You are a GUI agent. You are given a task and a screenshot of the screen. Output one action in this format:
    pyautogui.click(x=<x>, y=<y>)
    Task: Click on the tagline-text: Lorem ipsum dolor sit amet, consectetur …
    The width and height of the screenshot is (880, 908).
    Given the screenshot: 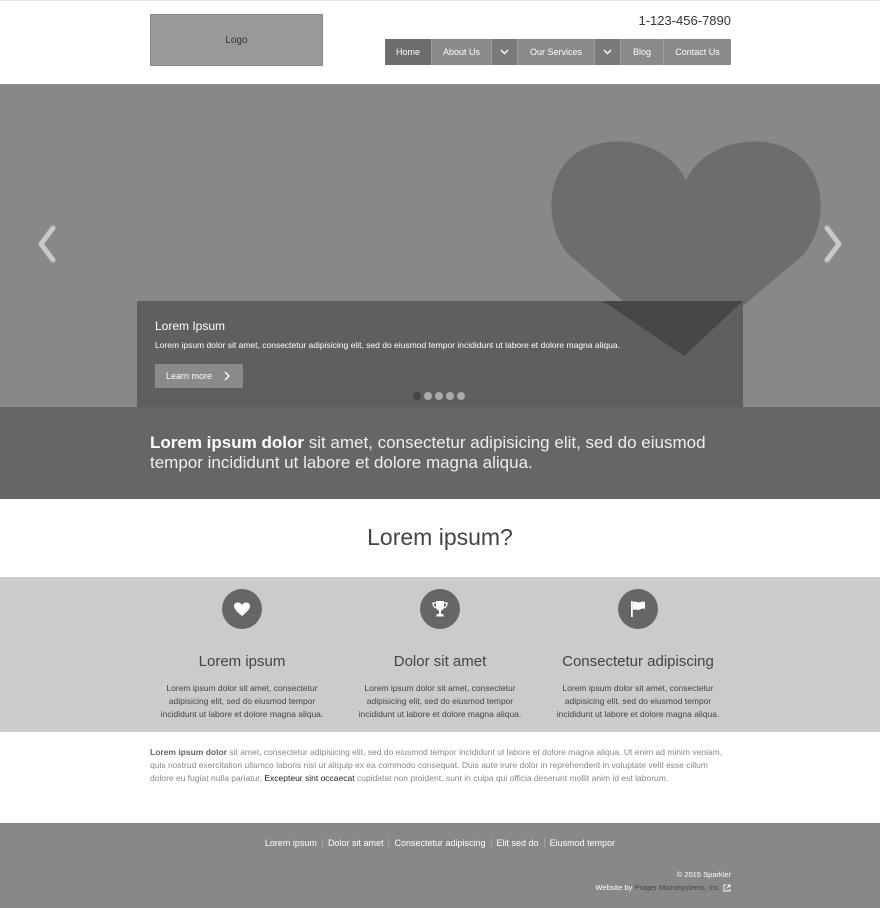 What is the action you would take?
    pyautogui.click(x=445, y=453)
    